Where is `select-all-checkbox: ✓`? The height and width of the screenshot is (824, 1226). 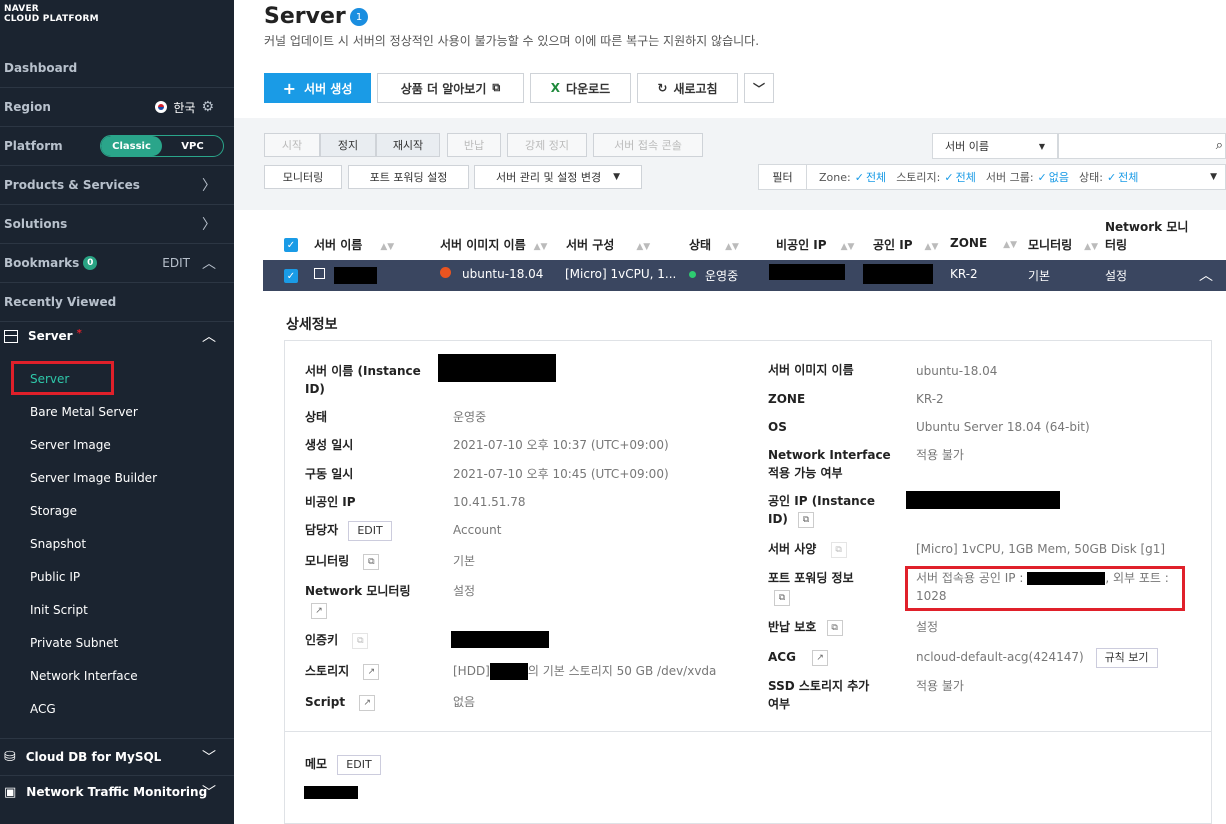
select-all-checkbox: ✓ is located at coordinates (291, 245).